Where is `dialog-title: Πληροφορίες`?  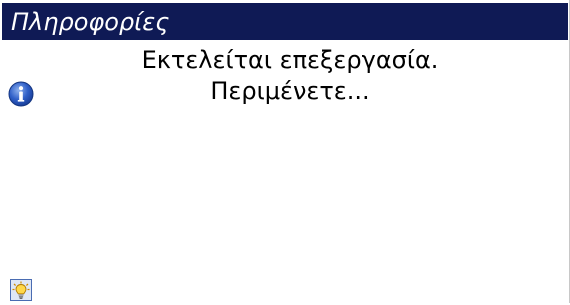
dialog-title: Πληροφορίες is located at coordinates (90, 22).